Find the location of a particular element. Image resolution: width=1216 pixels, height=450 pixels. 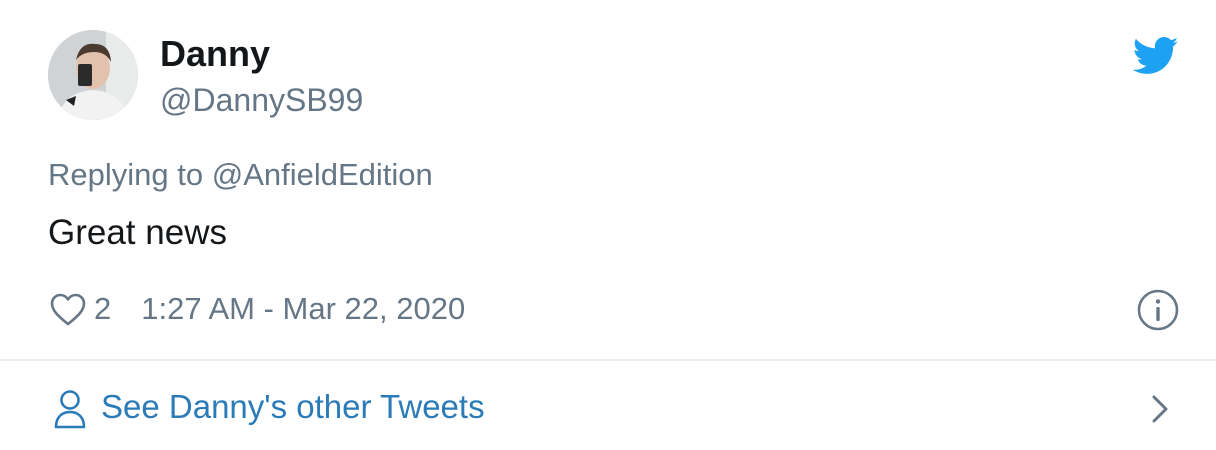

reply-mention-link: @AnfieldEdition is located at coordinates (322, 174).